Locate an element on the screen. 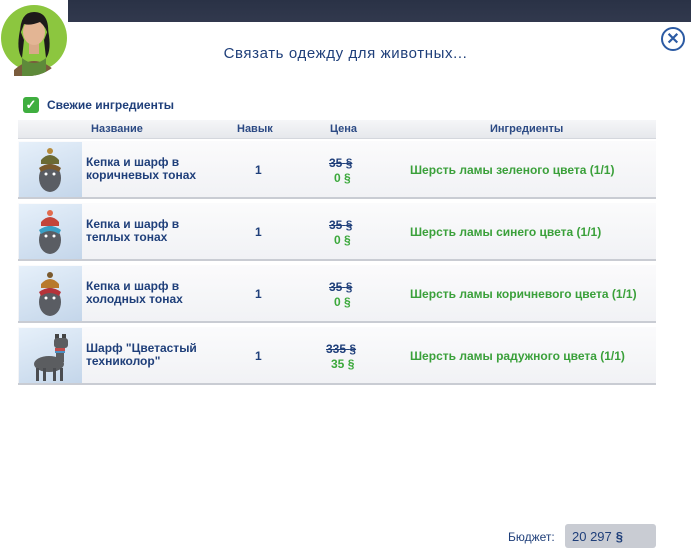 The image size is (691, 557). recipe-ingredient: Шерсть ламы зеленого цвета (1/1) is located at coordinates (512, 170).